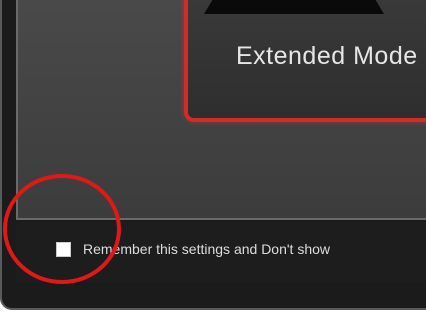  What do you see at coordinates (327, 56) in the screenshot?
I see `extended-mode-label: Extended Mode` at bounding box center [327, 56].